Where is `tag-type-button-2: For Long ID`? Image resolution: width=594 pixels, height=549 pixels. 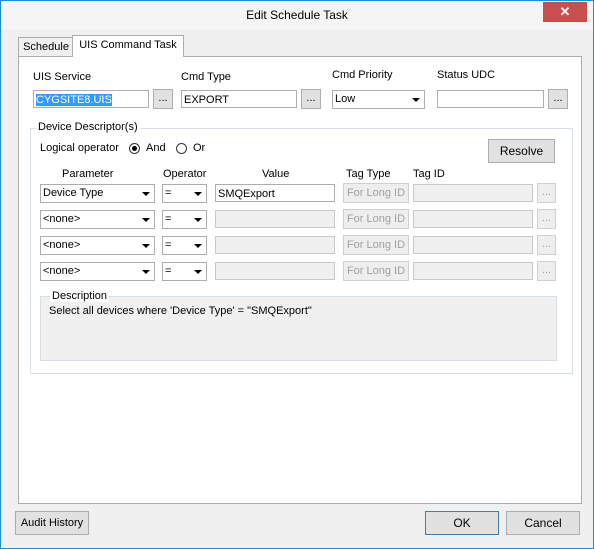
tag-type-button-2: For Long ID is located at coordinates (376, 219).